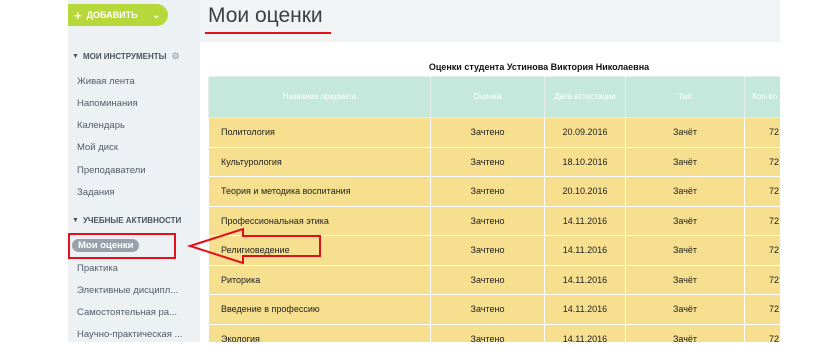 This screenshot has height=348, width=840. Describe the element at coordinates (585, 191) in the screenshot. I see `cell-date: 20.10.2016` at that location.